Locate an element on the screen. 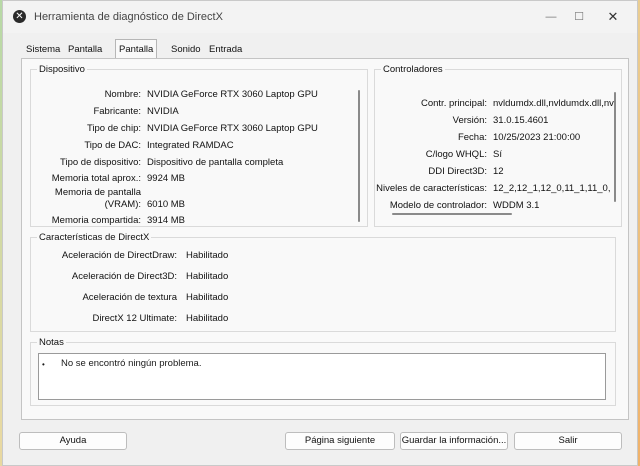  fecha-label: Fecha: is located at coordinates (472, 137).